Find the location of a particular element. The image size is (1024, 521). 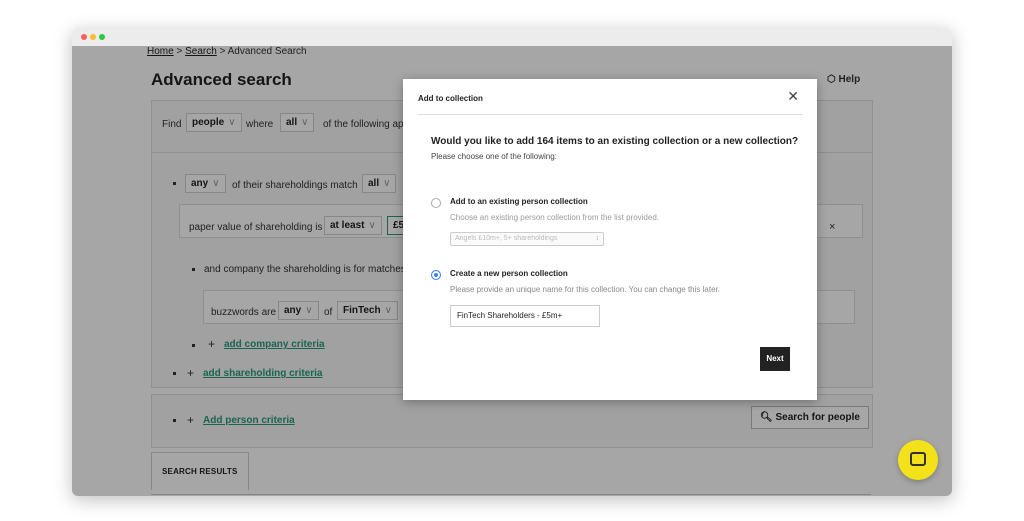

existing-collection-select-value: Angels £10m+, 5+ shareholdings is located at coordinates (506, 238).